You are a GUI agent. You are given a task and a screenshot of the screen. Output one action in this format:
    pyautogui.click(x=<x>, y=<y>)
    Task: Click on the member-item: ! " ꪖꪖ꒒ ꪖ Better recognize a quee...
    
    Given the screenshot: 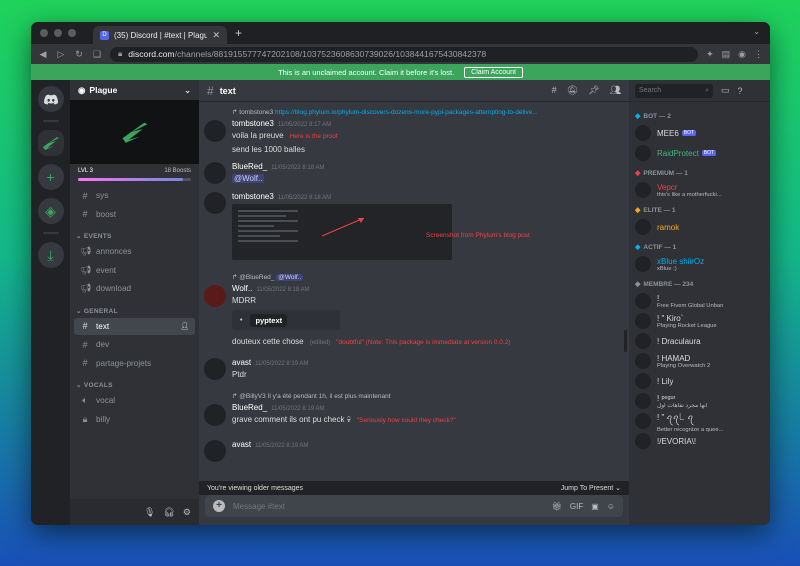 What is the action you would take?
    pyautogui.click(x=699, y=422)
    